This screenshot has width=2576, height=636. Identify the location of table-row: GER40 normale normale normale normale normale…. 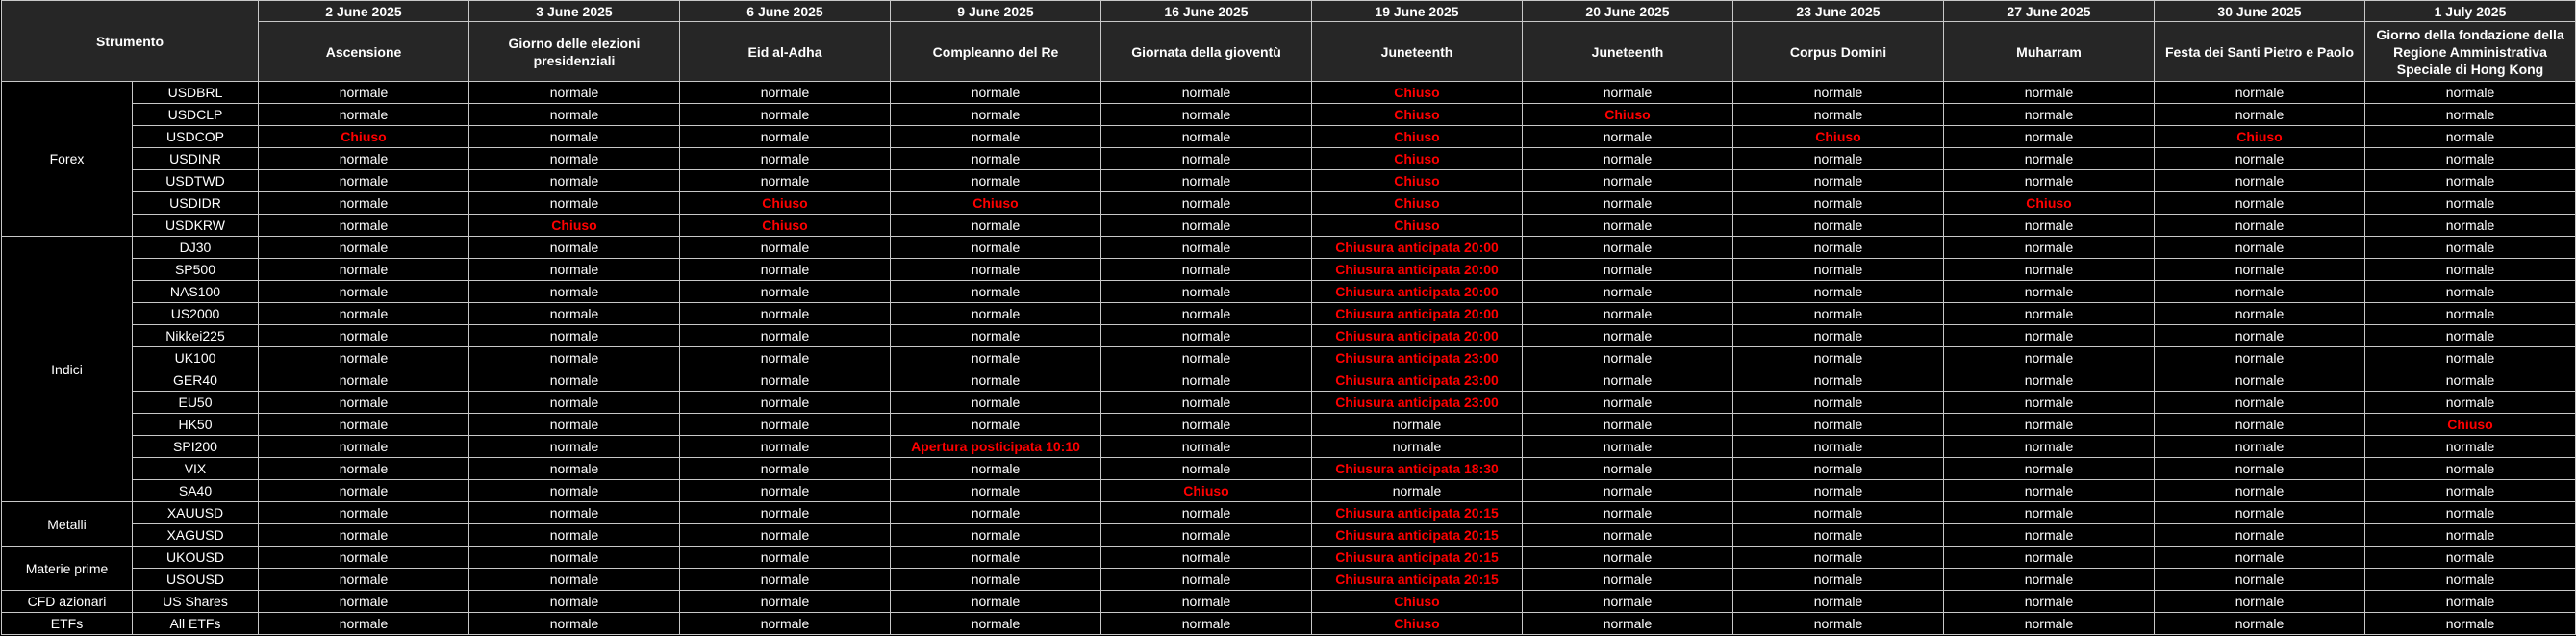
(1289, 380).